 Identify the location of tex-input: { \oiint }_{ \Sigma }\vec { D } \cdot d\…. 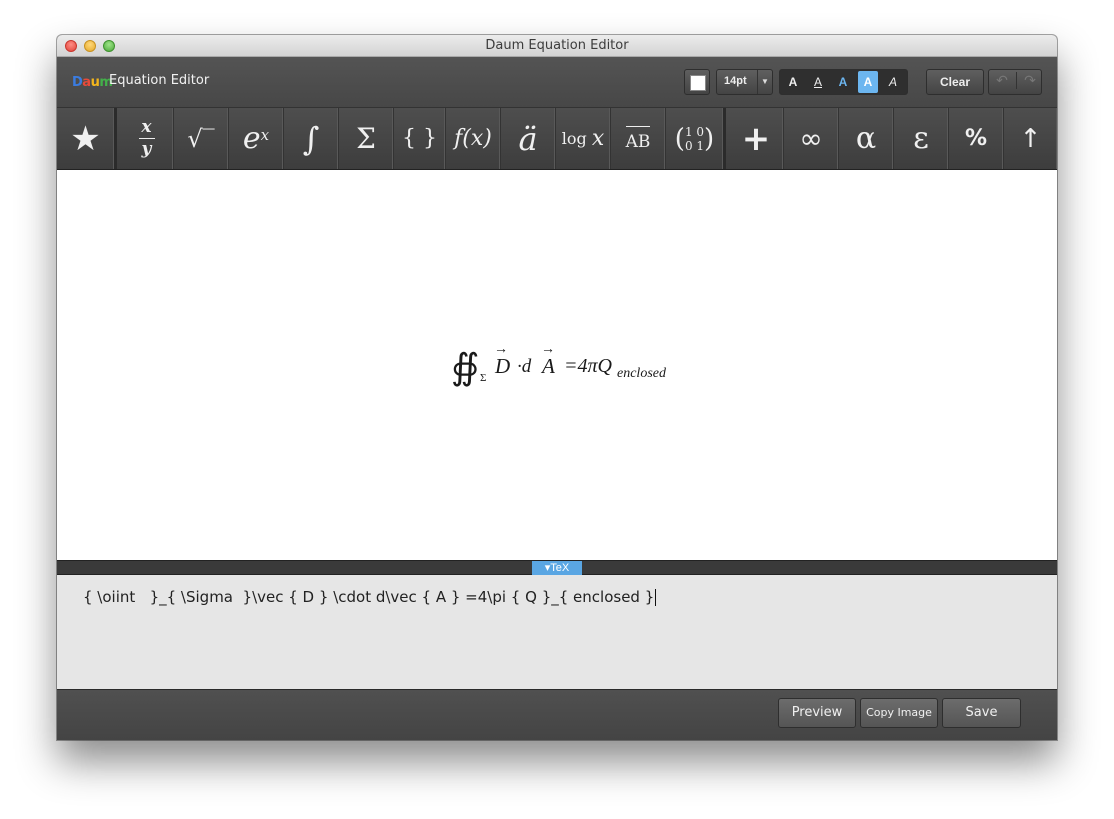
(557, 632).